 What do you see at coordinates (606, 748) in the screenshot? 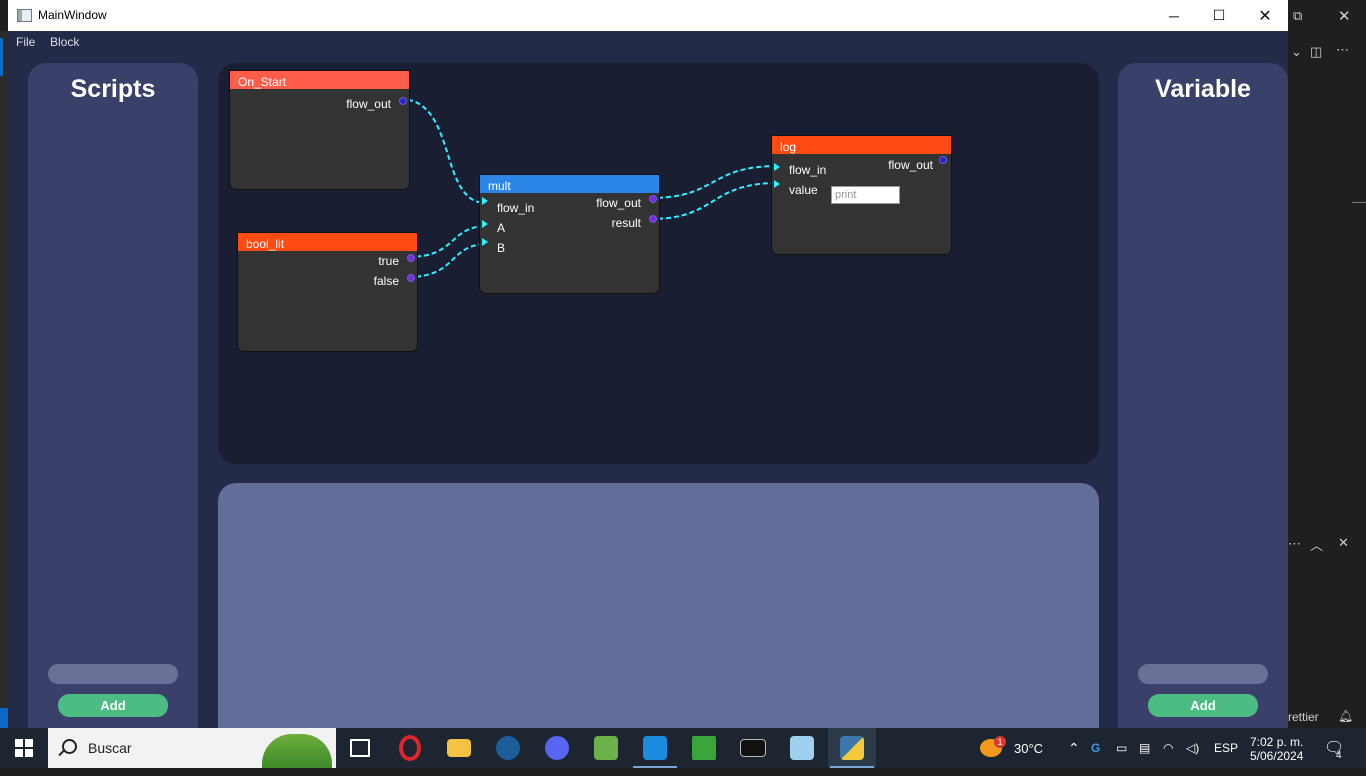
I see `android-studio-icon` at bounding box center [606, 748].